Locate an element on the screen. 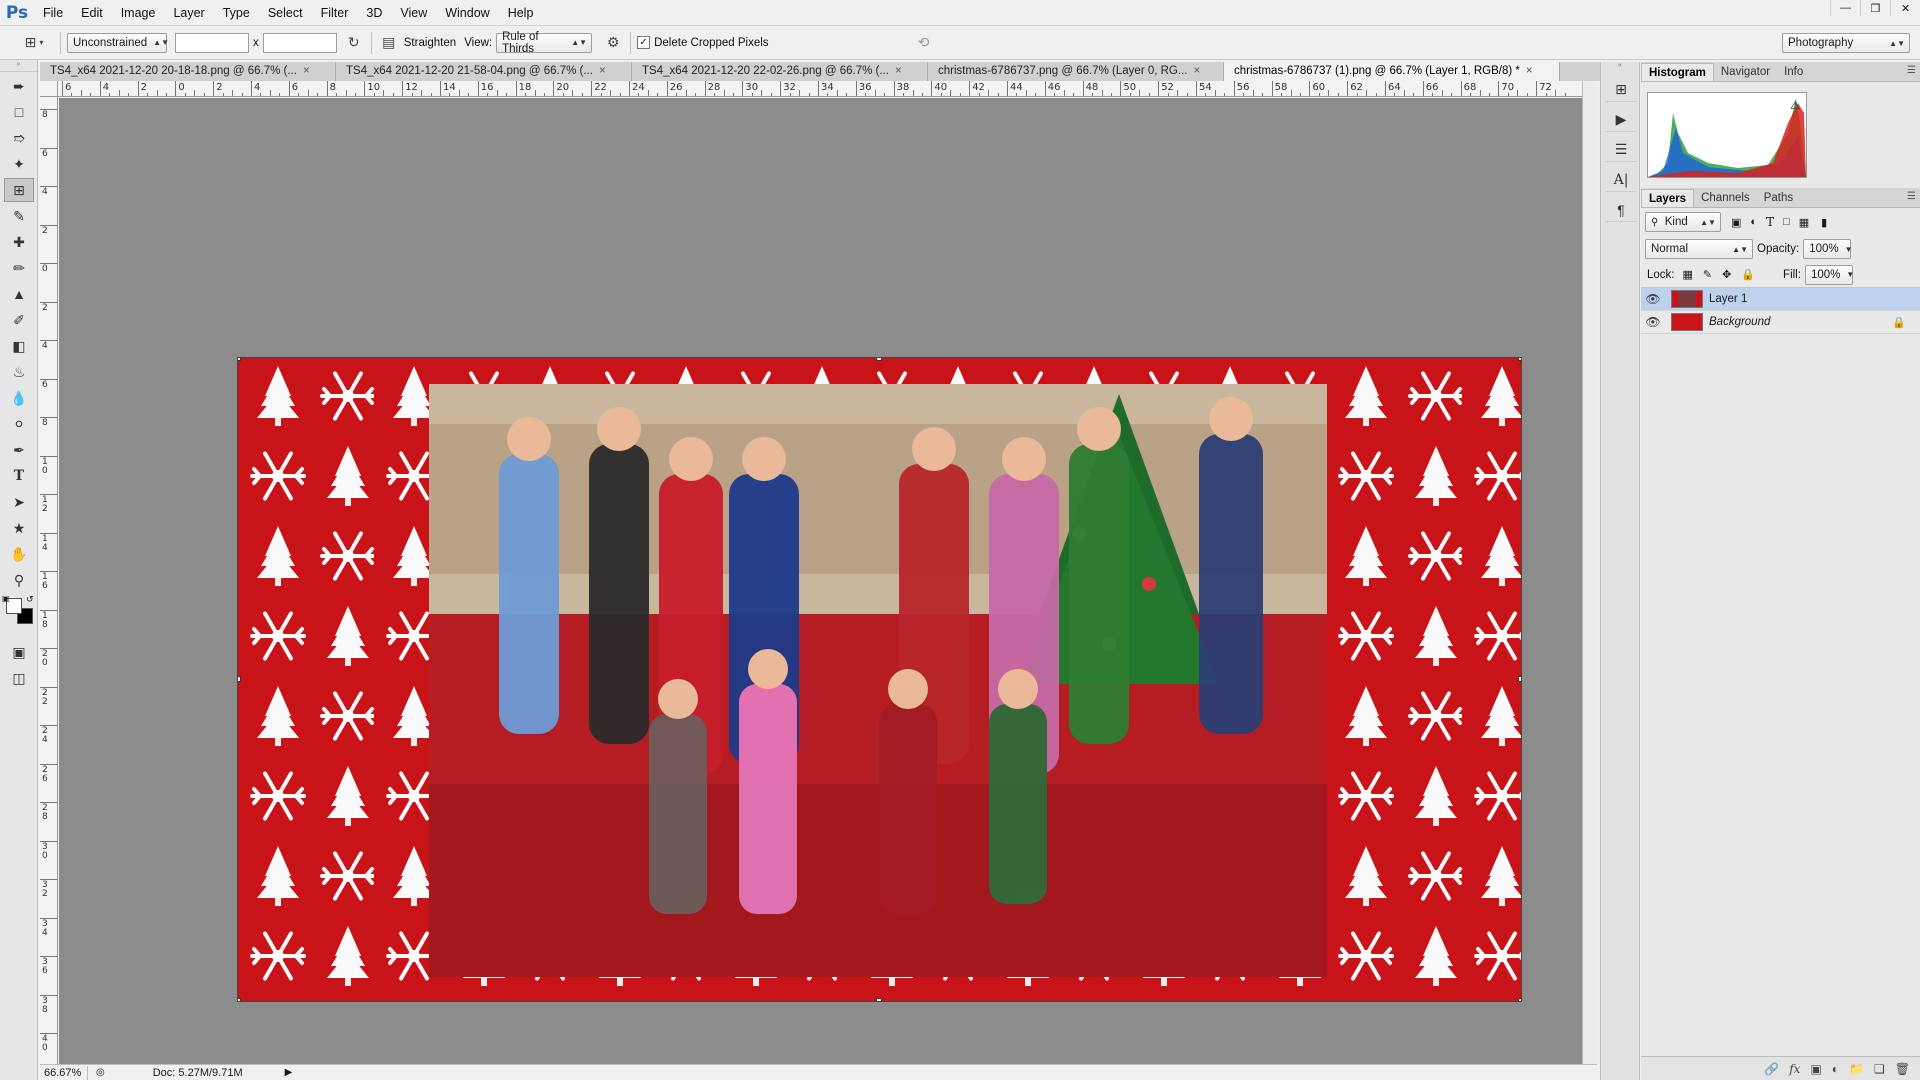 The height and width of the screenshot is (1080, 1920). straighten-button: Straighten is located at coordinates (430, 43).